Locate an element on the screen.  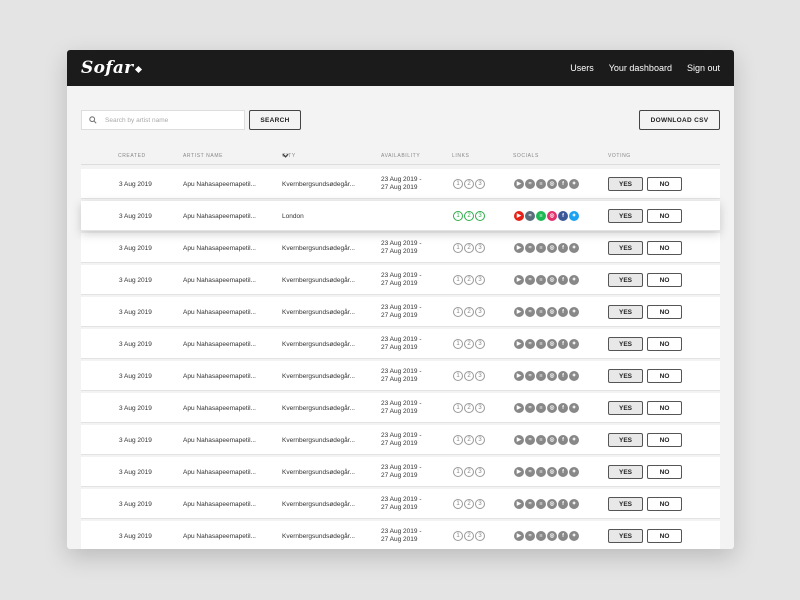
search-button: SEARCH is located at coordinates (275, 120).